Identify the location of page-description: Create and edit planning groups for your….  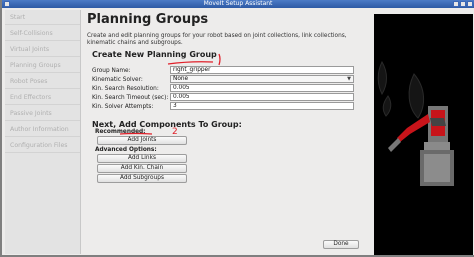
(217, 39).